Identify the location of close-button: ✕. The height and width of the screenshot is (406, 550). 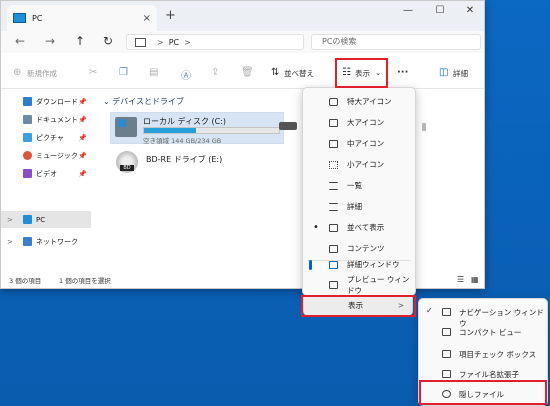
(470, 10).